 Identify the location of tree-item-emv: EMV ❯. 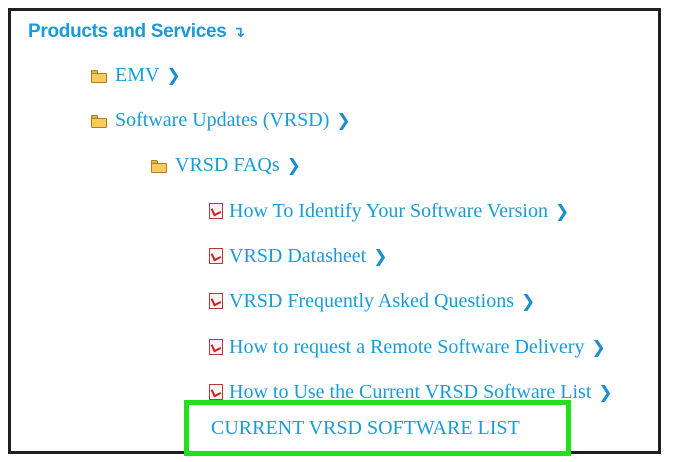
(136, 75).